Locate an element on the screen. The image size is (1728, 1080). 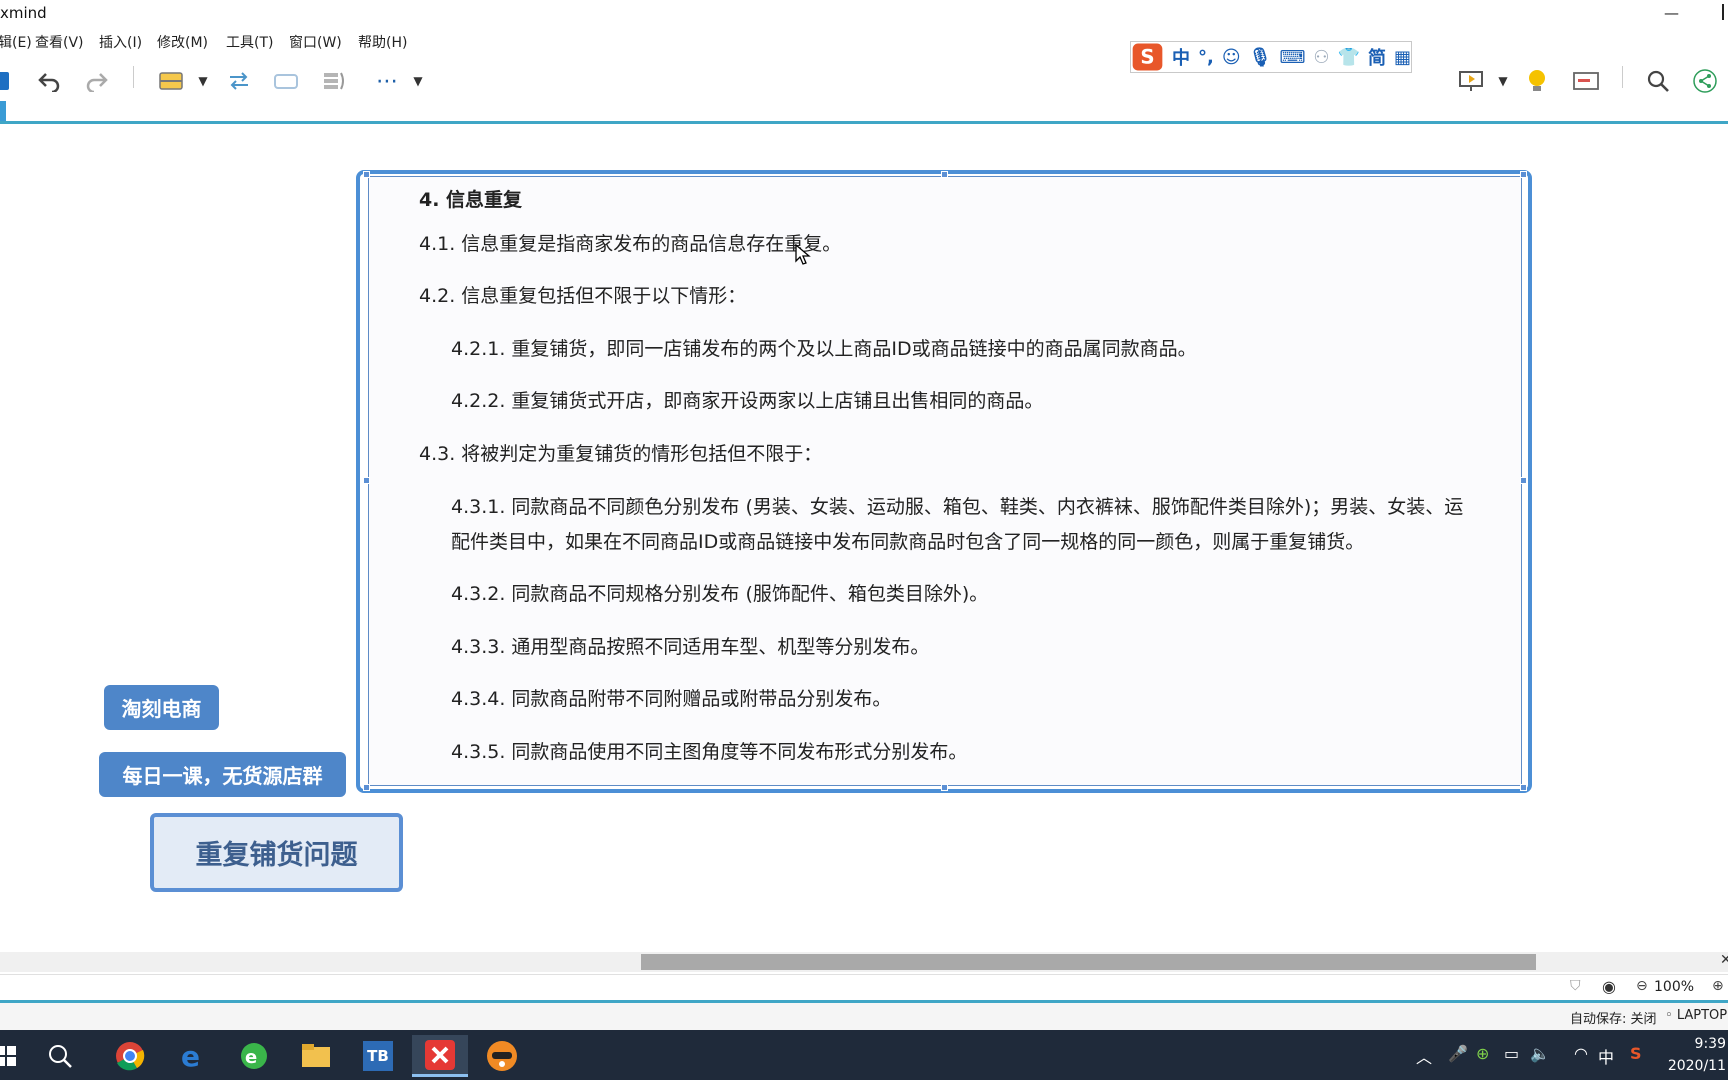
window-title: xmind is located at coordinates (23, 13).